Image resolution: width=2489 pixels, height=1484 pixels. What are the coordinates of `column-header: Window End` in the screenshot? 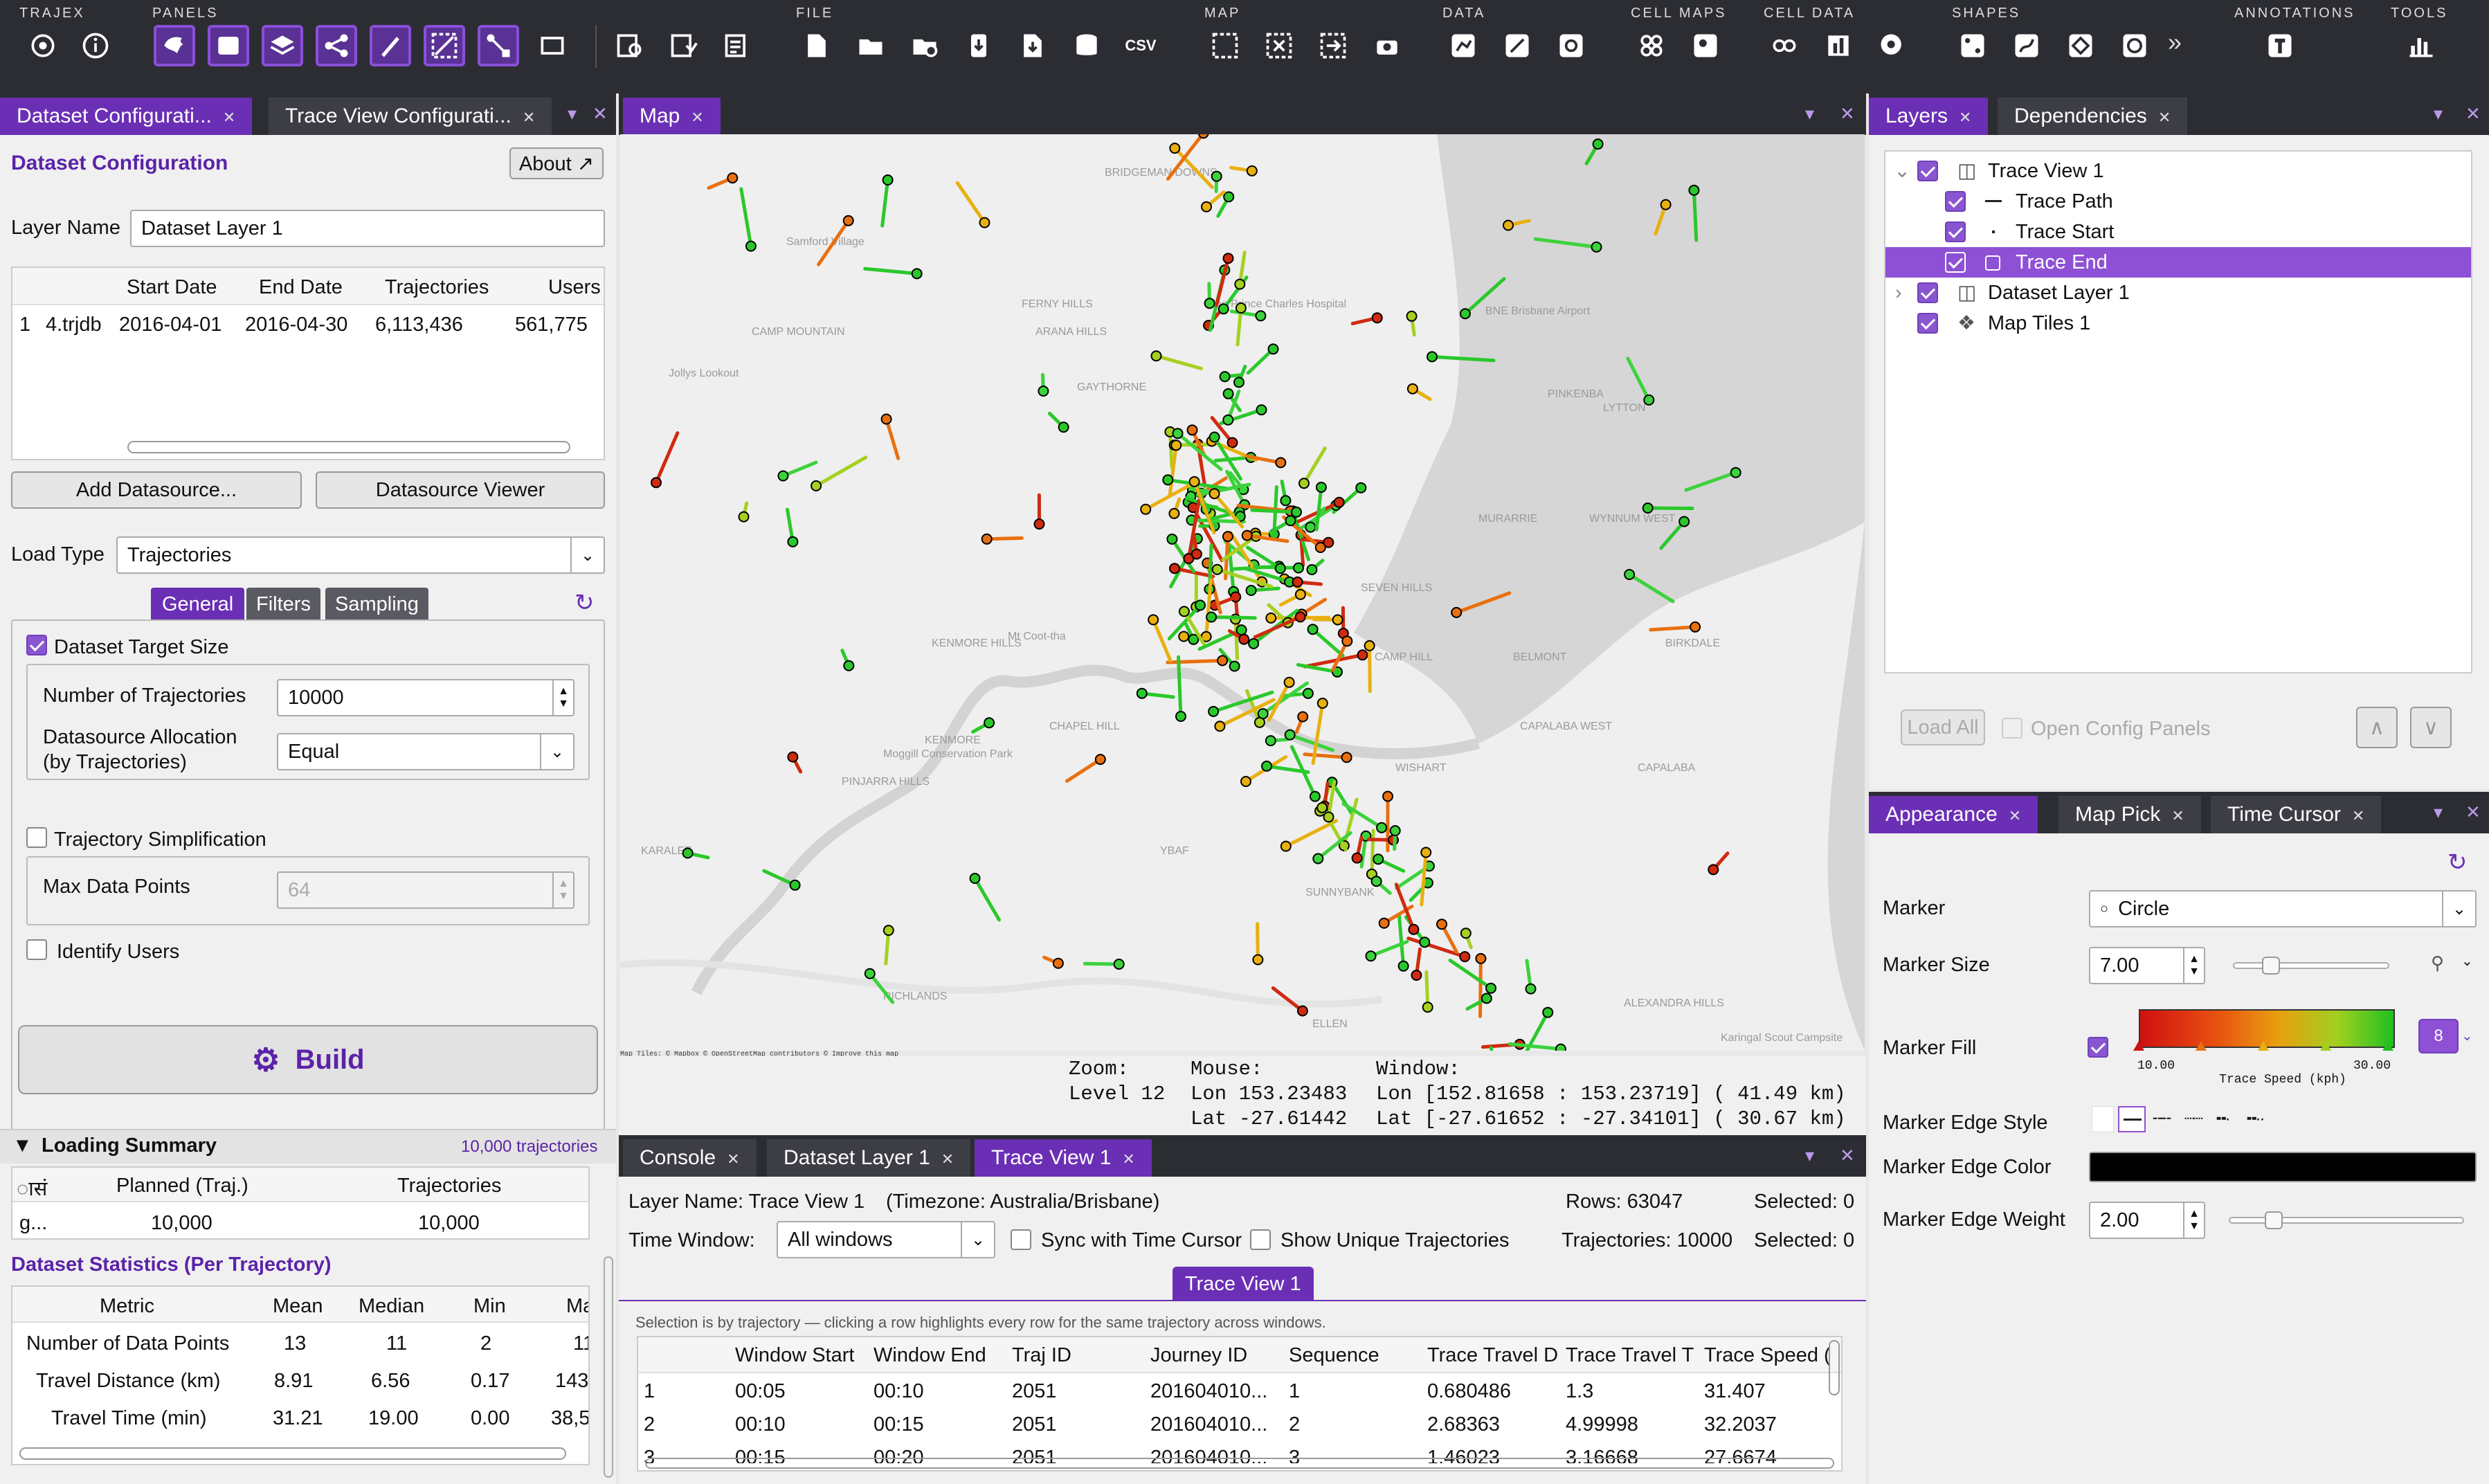 It's located at (939, 1355).